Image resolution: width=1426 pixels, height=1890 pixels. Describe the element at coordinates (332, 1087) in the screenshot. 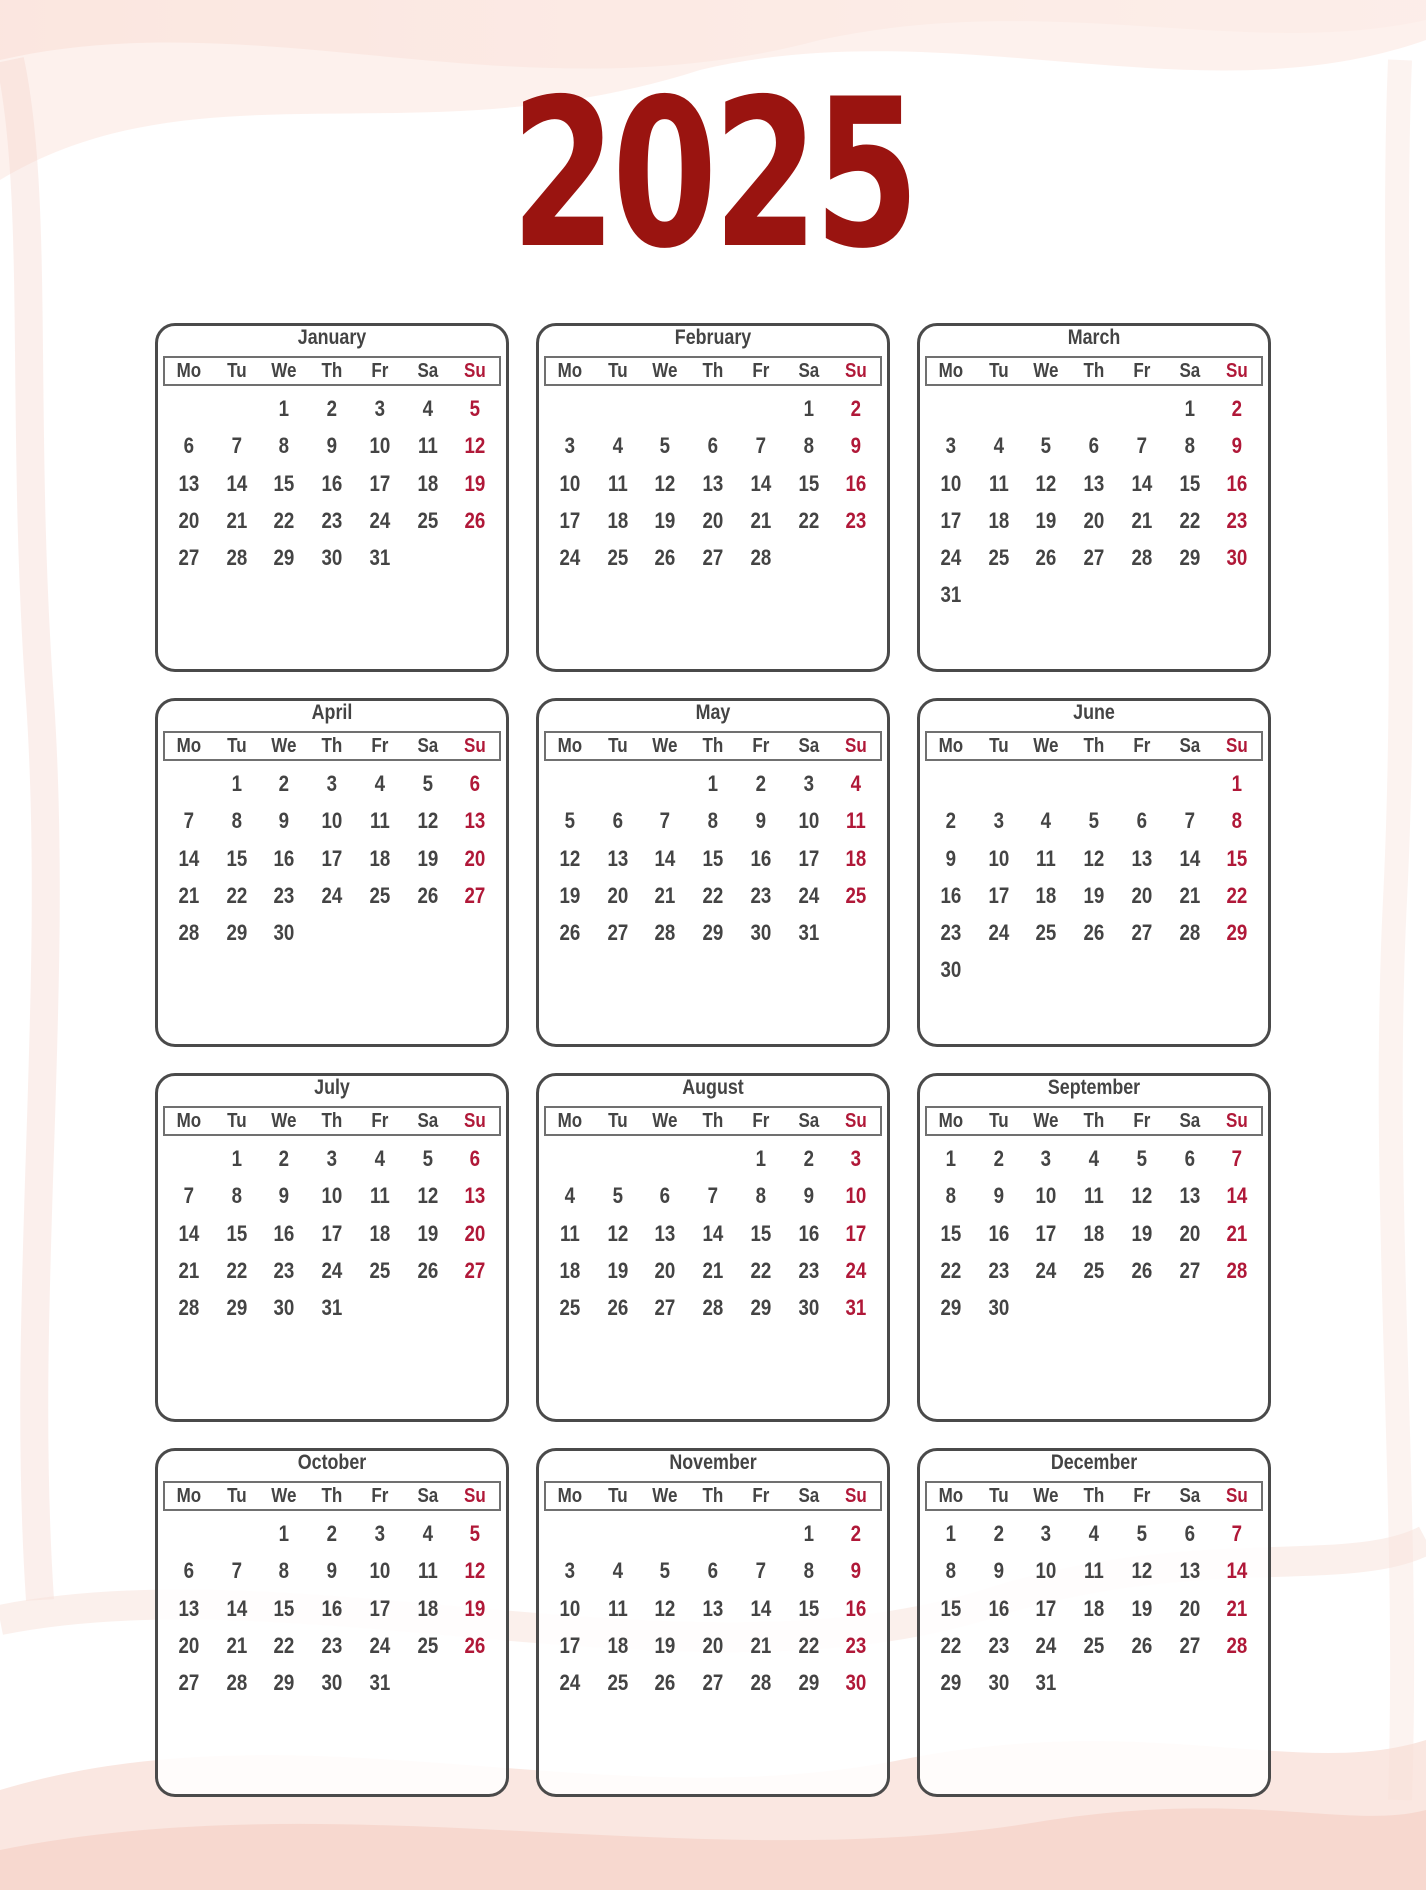

I see `month-name: July` at that location.